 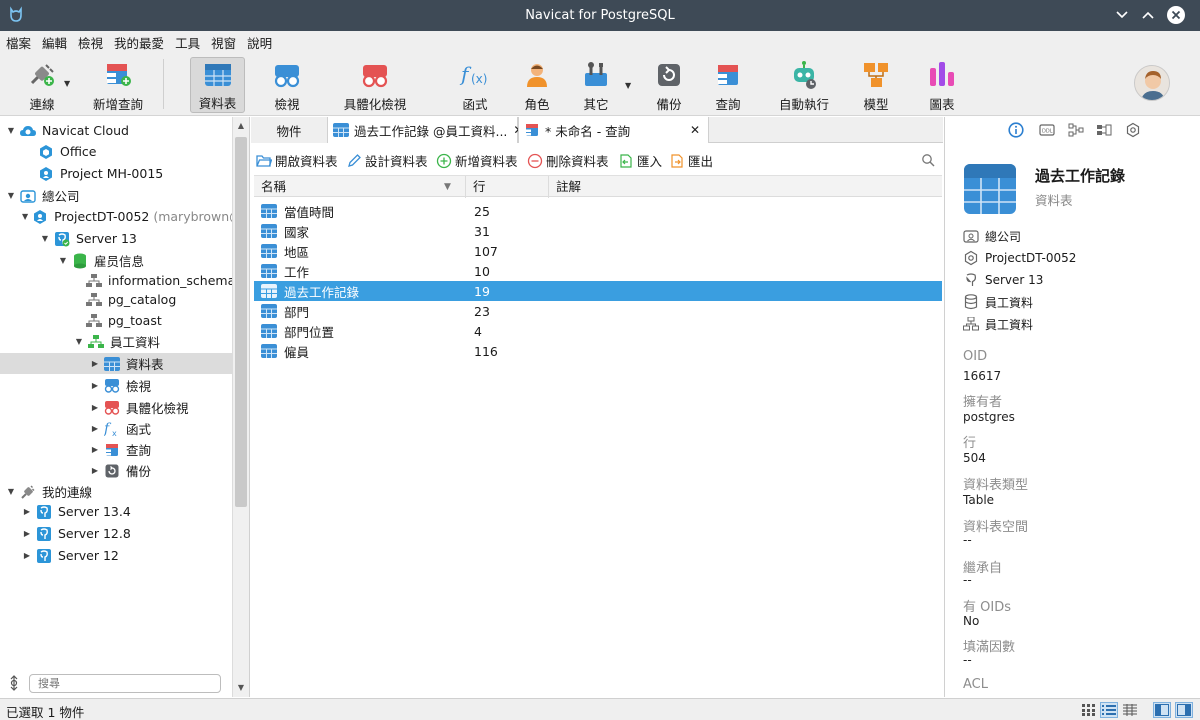 I want to click on tree-navicat-cloud: ▼ Navicat Cloud, so click(x=116, y=130).